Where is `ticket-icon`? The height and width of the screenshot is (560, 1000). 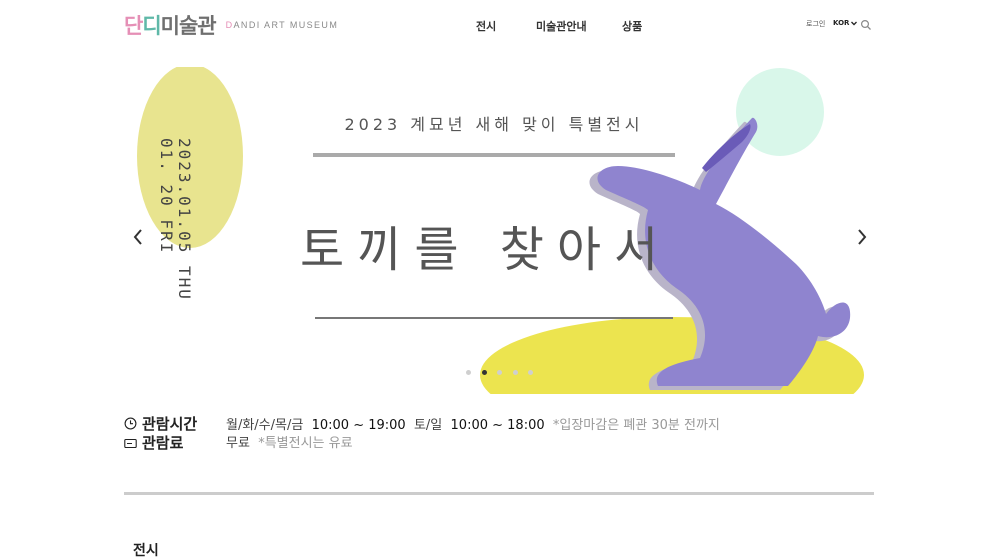 ticket-icon is located at coordinates (130, 443).